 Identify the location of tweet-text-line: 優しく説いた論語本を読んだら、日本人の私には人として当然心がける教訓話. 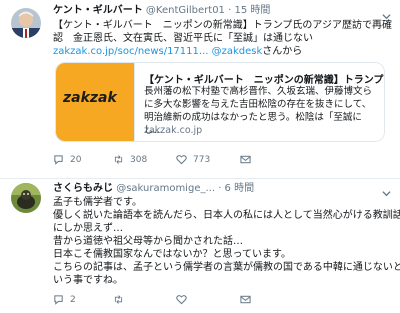
(226, 215).